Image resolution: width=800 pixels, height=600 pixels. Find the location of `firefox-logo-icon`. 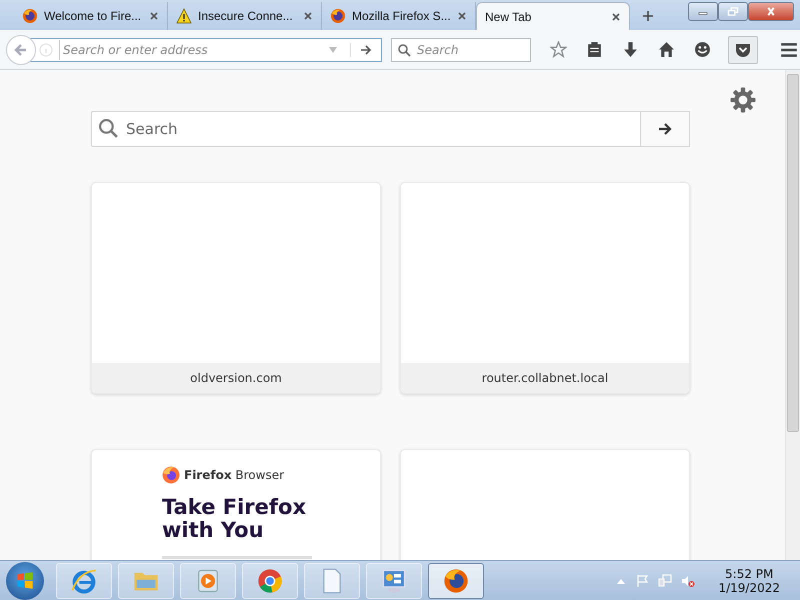

firefox-logo-icon is located at coordinates (171, 475).